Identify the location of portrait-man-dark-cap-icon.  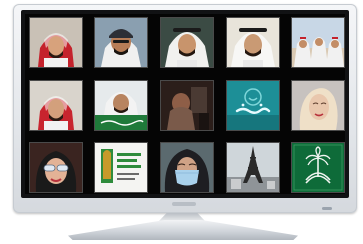
(121, 42).